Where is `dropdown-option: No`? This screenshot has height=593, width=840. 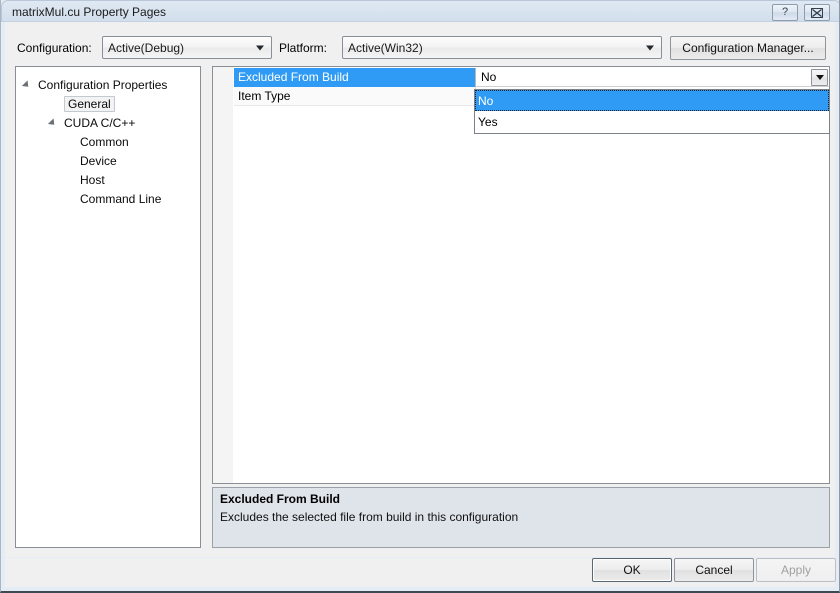 dropdown-option: No is located at coordinates (652, 100).